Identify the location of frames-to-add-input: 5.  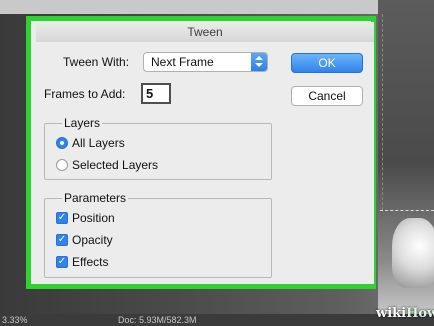
(156, 93).